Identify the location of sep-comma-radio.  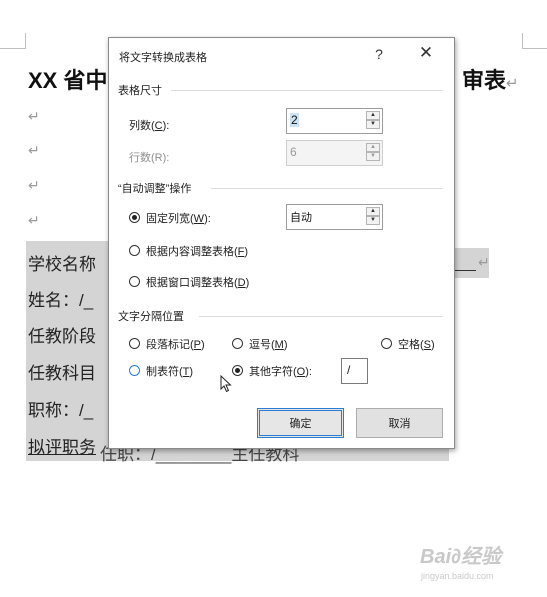
(237, 343).